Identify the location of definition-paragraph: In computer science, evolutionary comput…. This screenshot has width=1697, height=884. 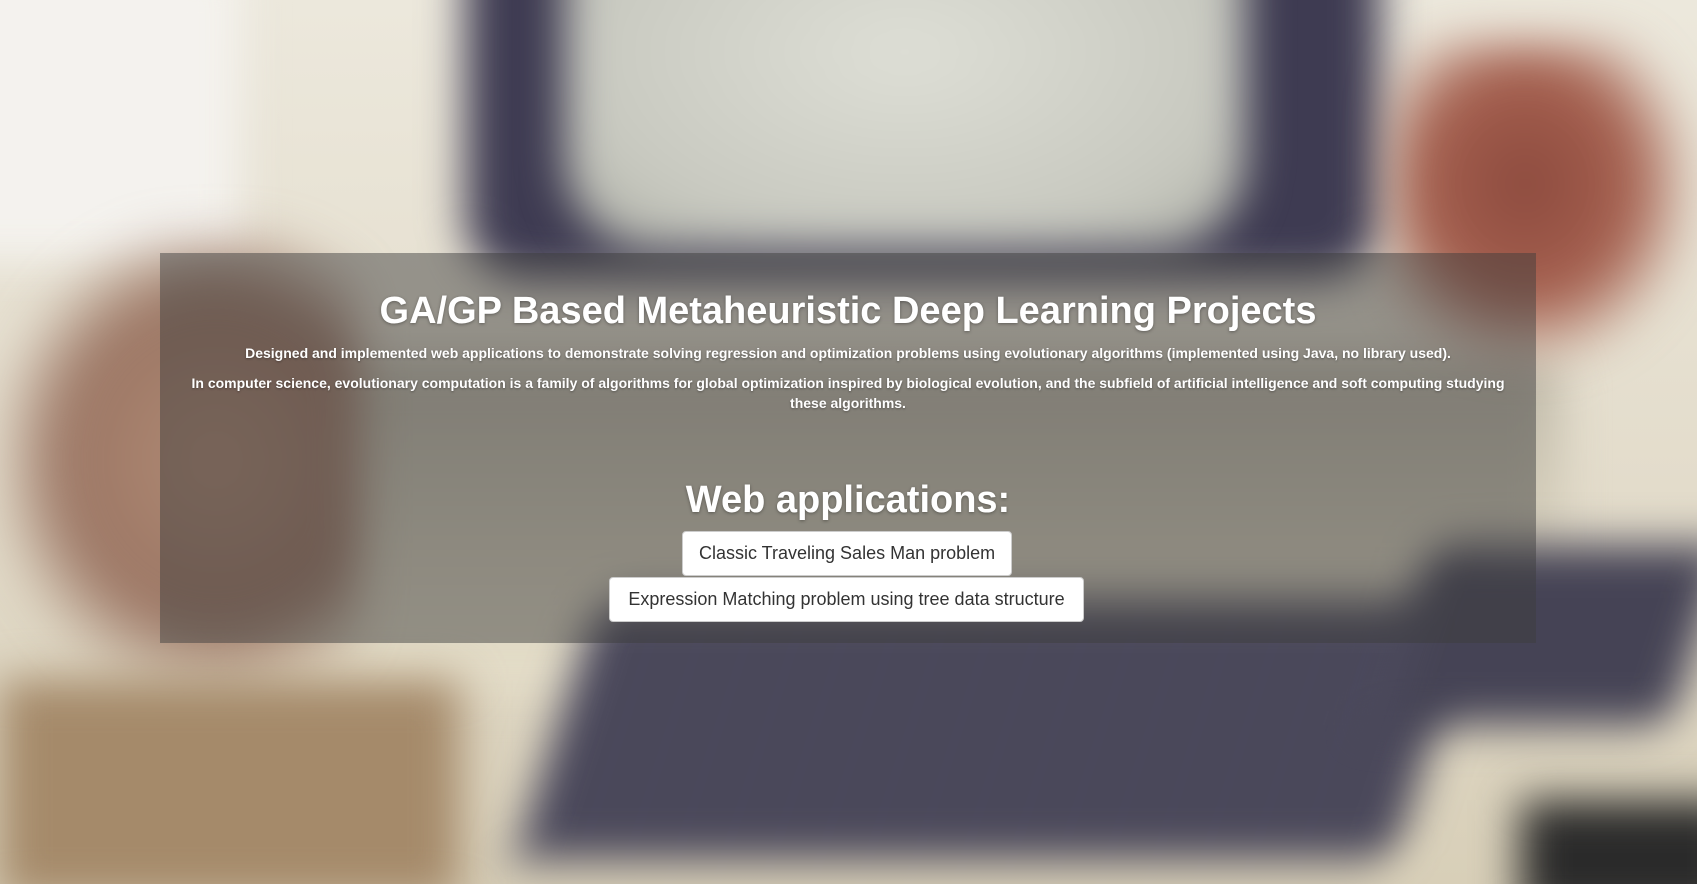
(848, 393).